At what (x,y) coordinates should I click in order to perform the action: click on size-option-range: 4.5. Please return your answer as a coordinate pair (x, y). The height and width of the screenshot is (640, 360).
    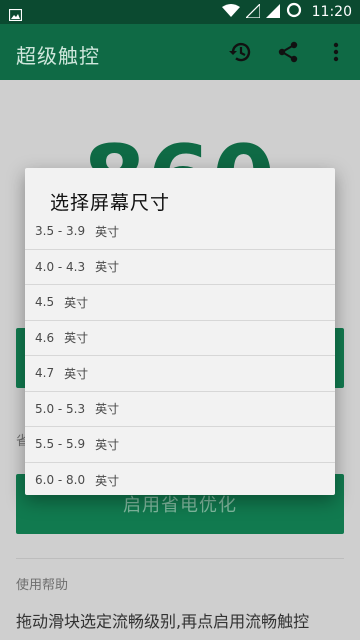
    Looking at the image, I should click on (45, 302).